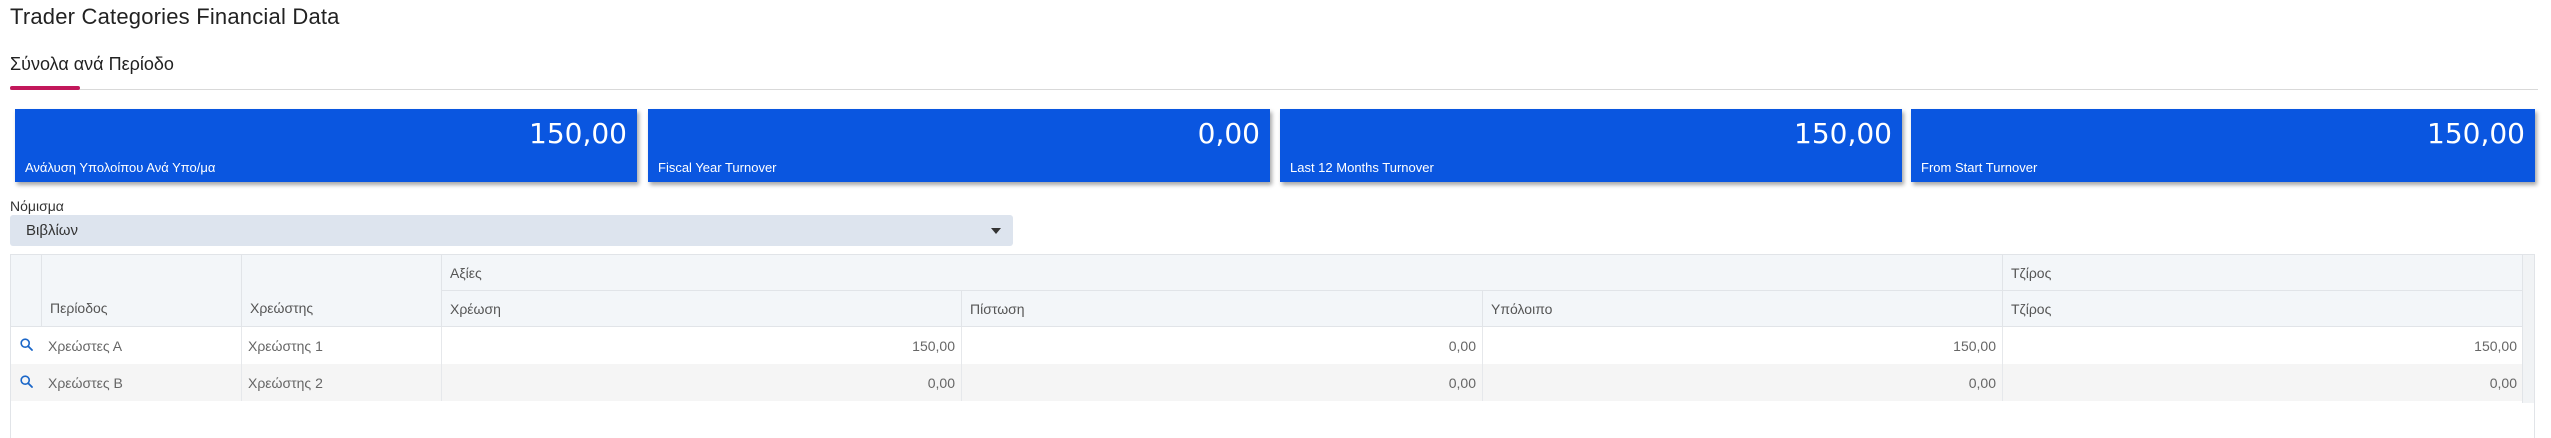  I want to click on cell-turnover-text: 0,00, so click(2503, 383).